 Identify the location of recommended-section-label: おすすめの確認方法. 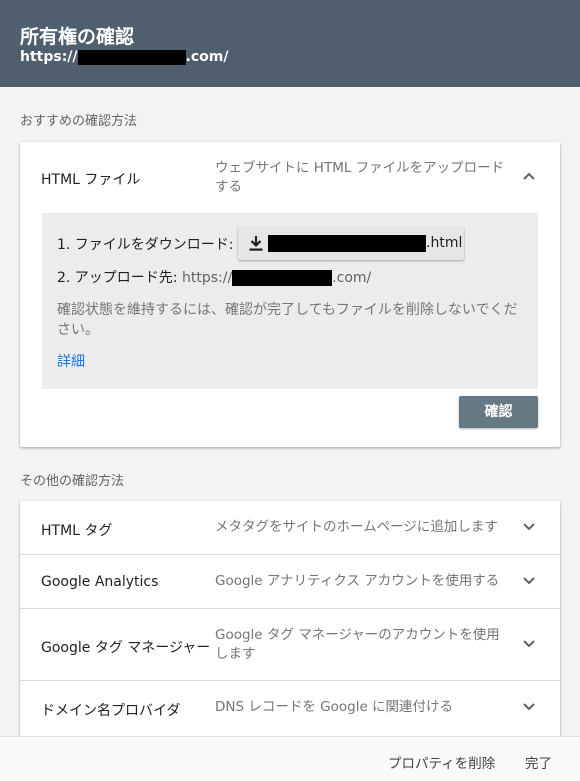
(79, 121).